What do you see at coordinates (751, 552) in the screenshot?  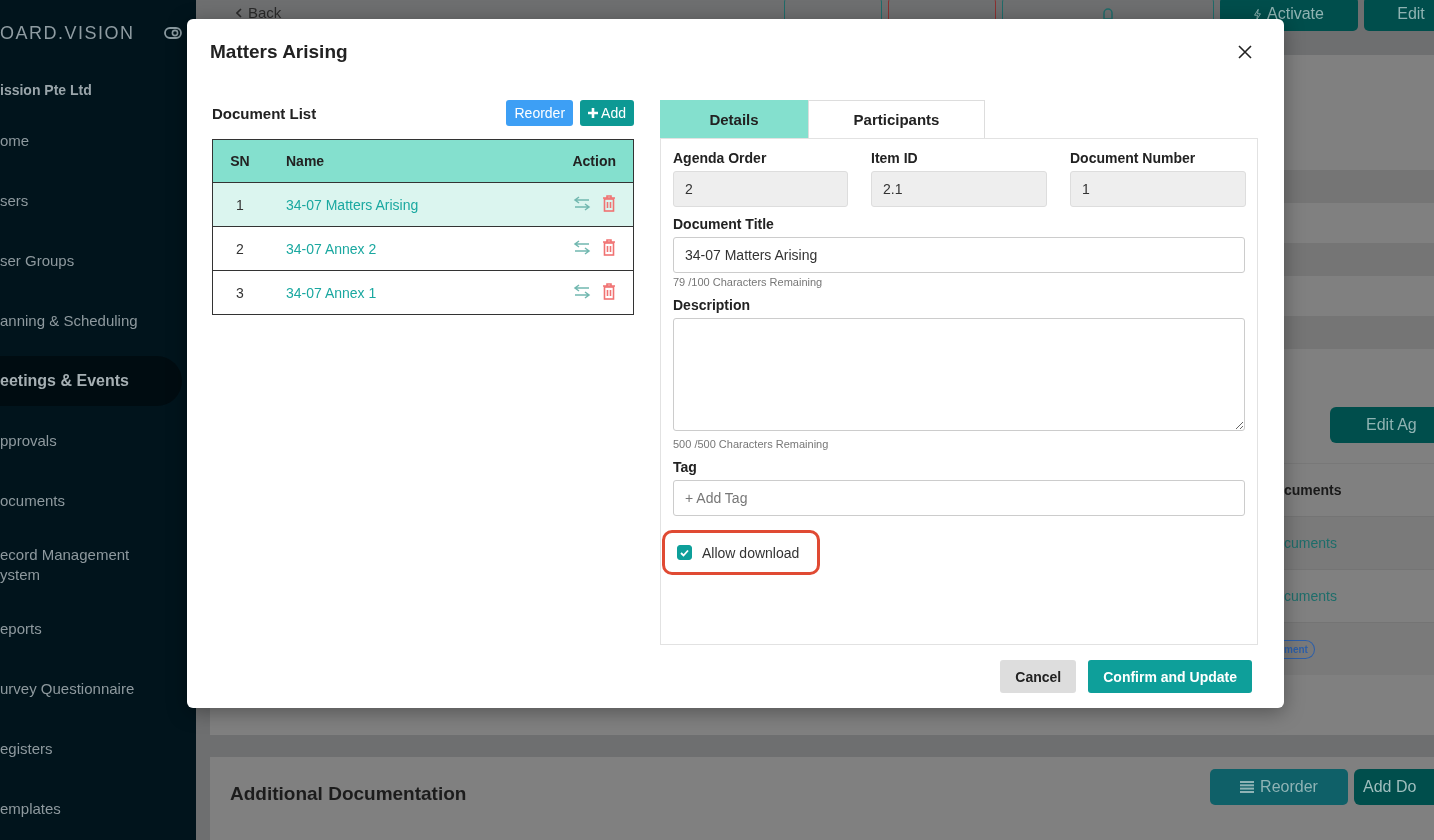 I see `checkbox-label: Allow download` at bounding box center [751, 552].